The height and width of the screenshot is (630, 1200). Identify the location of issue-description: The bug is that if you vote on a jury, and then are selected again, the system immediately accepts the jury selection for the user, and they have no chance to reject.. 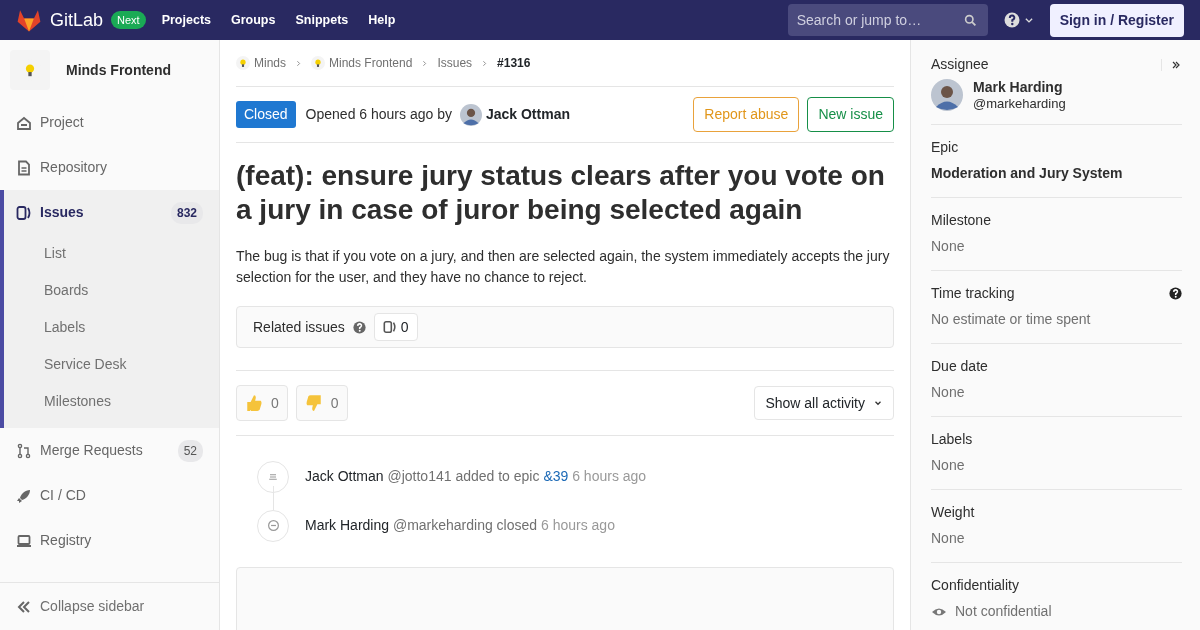
(563, 267).